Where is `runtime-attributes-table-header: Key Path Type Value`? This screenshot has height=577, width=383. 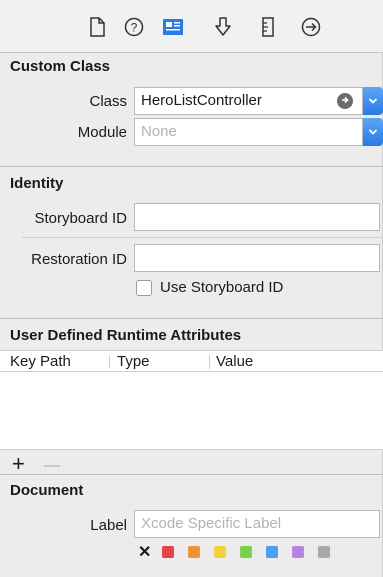
runtime-attributes-table-header: Key Path Type Value is located at coordinates (191, 361).